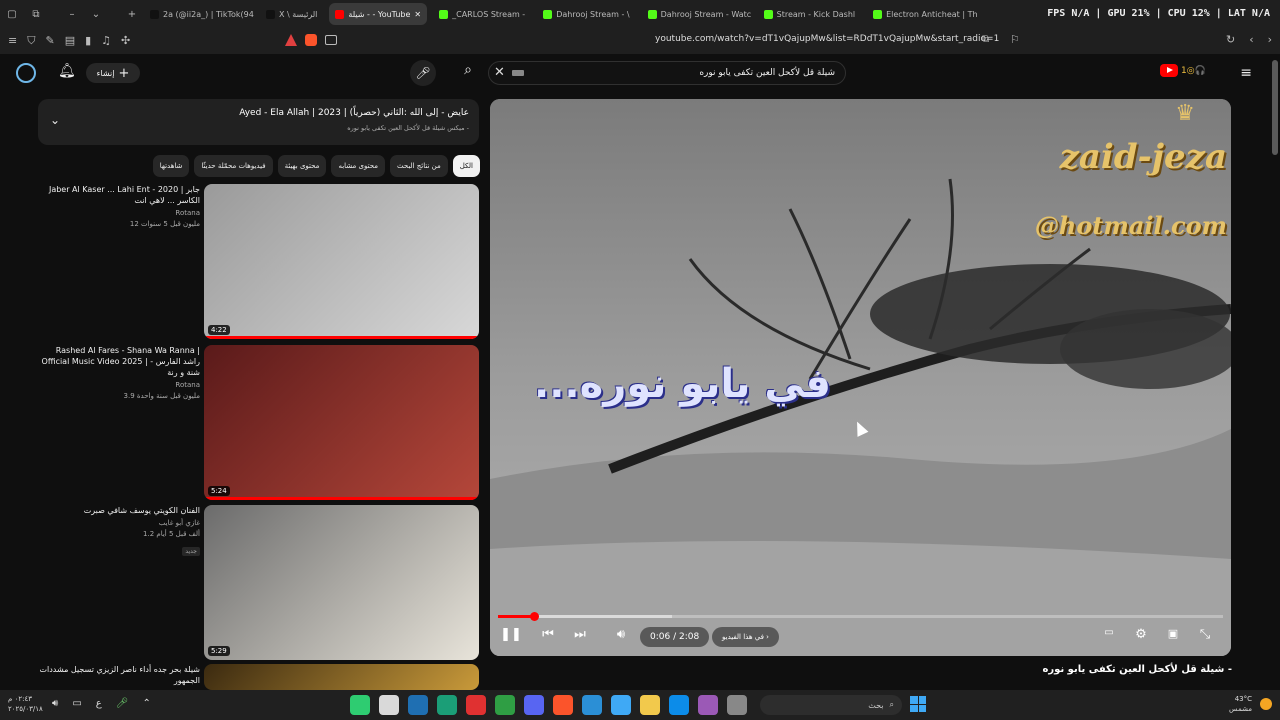 The height and width of the screenshot is (720, 1280). What do you see at coordinates (25, 704) in the screenshot?
I see `clock: ٠٢:٤٣ م ٢٠٢٥/٠٣/١٨` at bounding box center [25, 704].